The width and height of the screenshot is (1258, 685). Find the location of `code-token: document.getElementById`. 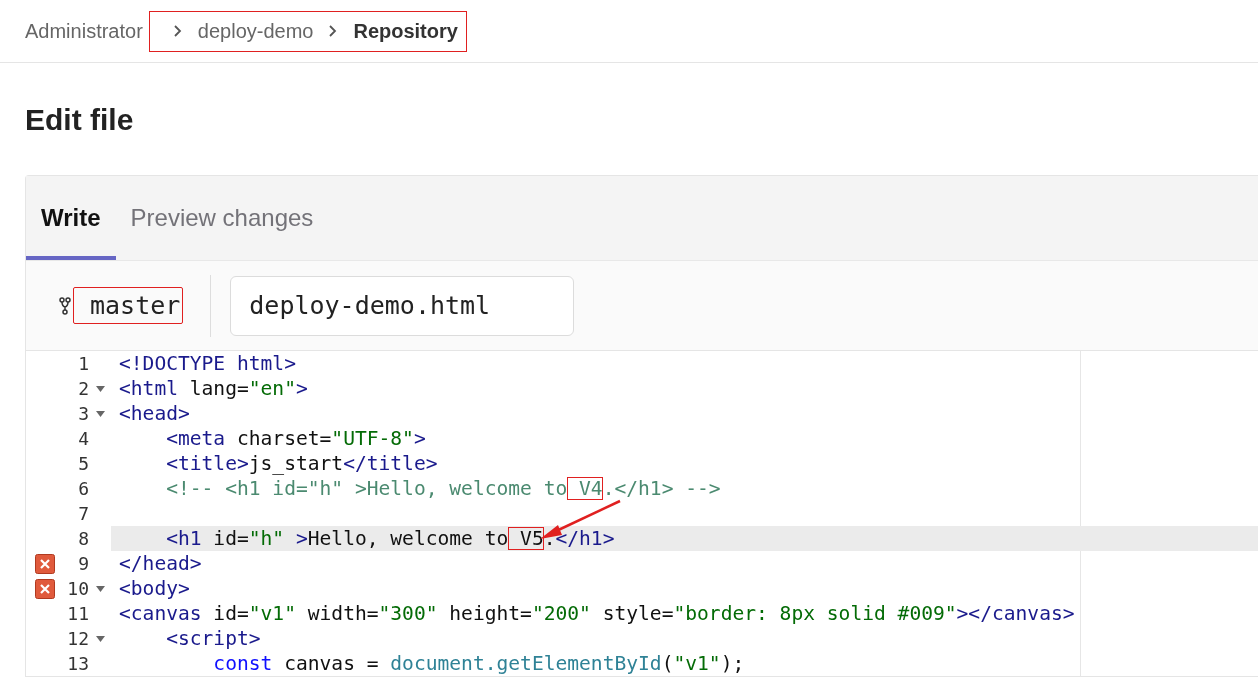

code-token: document.getElementById is located at coordinates (526, 663).